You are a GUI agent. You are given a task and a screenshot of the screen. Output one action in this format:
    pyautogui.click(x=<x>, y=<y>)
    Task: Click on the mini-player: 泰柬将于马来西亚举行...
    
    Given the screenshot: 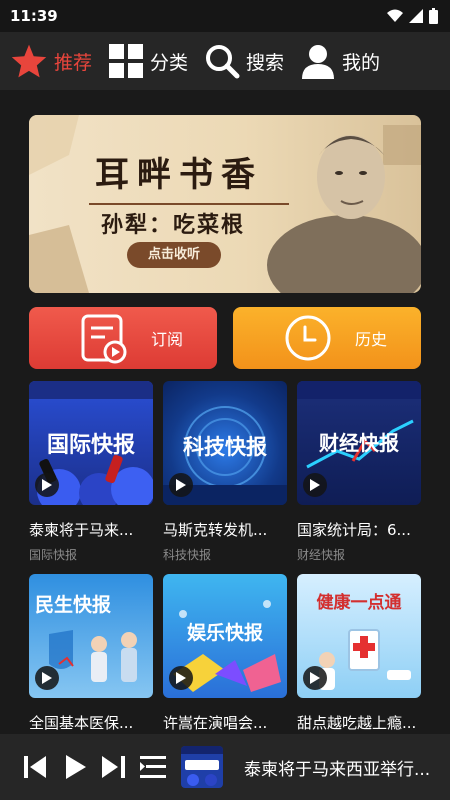 What is the action you would take?
    pyautogui.click(x=225, y=767)
    